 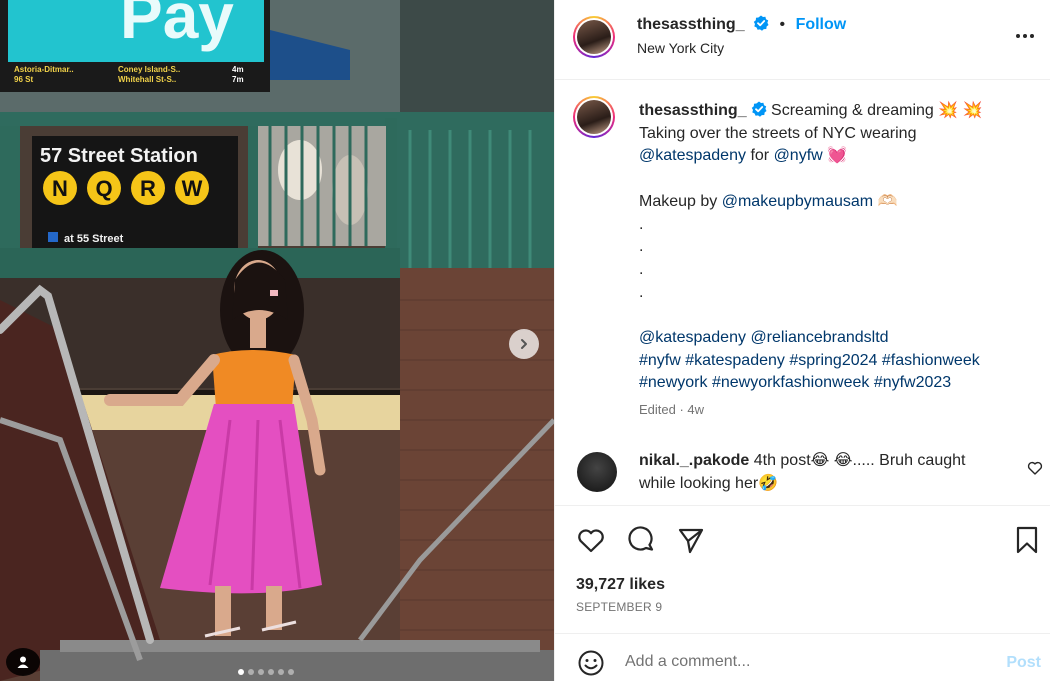 I want to click on emoji-icon, so click(x=591, y=663).